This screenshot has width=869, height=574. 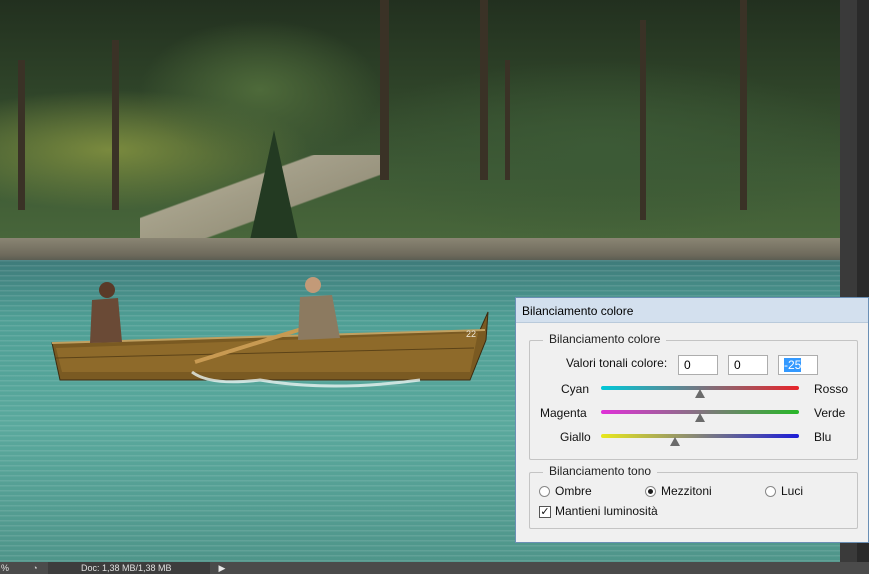 I want to click on tone-values-label: Valori tonali colore:, so click(x=617, y=363).